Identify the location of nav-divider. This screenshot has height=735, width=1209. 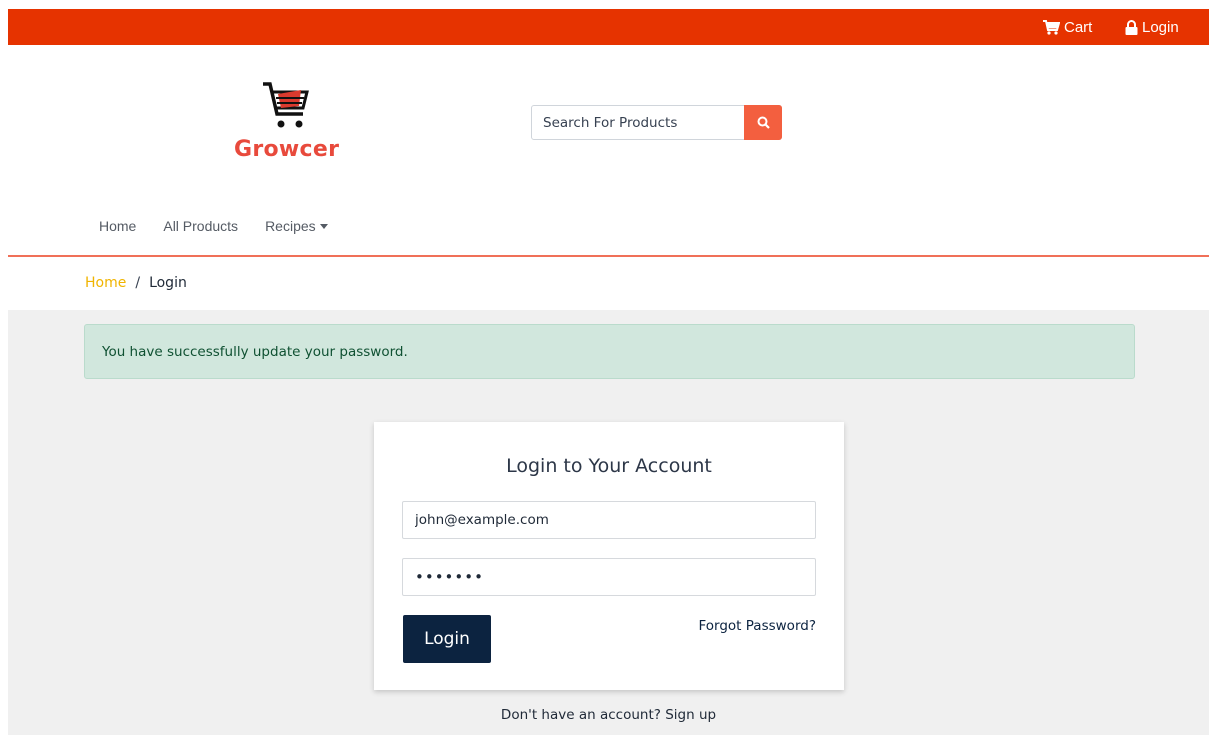
(608, 256).